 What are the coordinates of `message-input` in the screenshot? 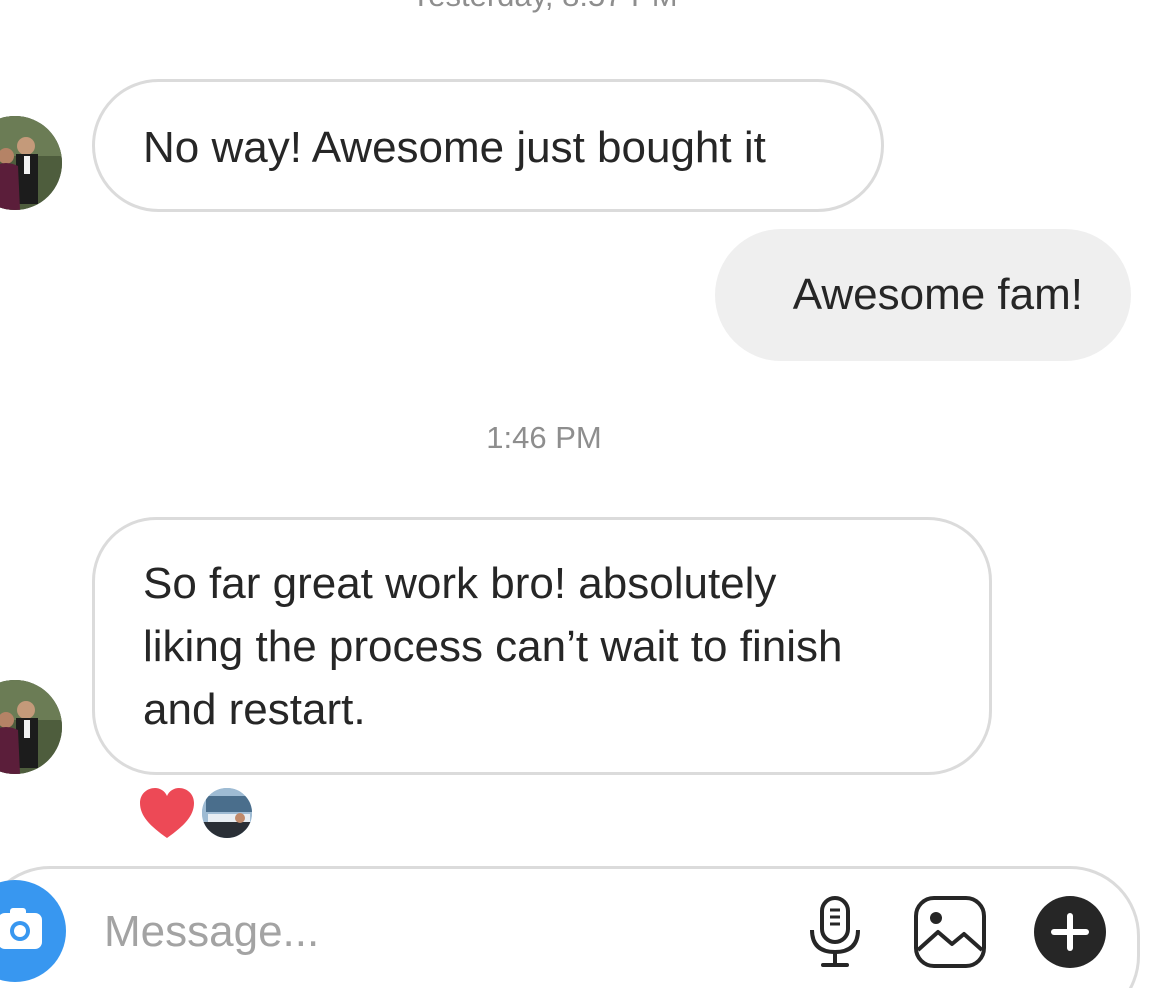 It's located at (424, 932).